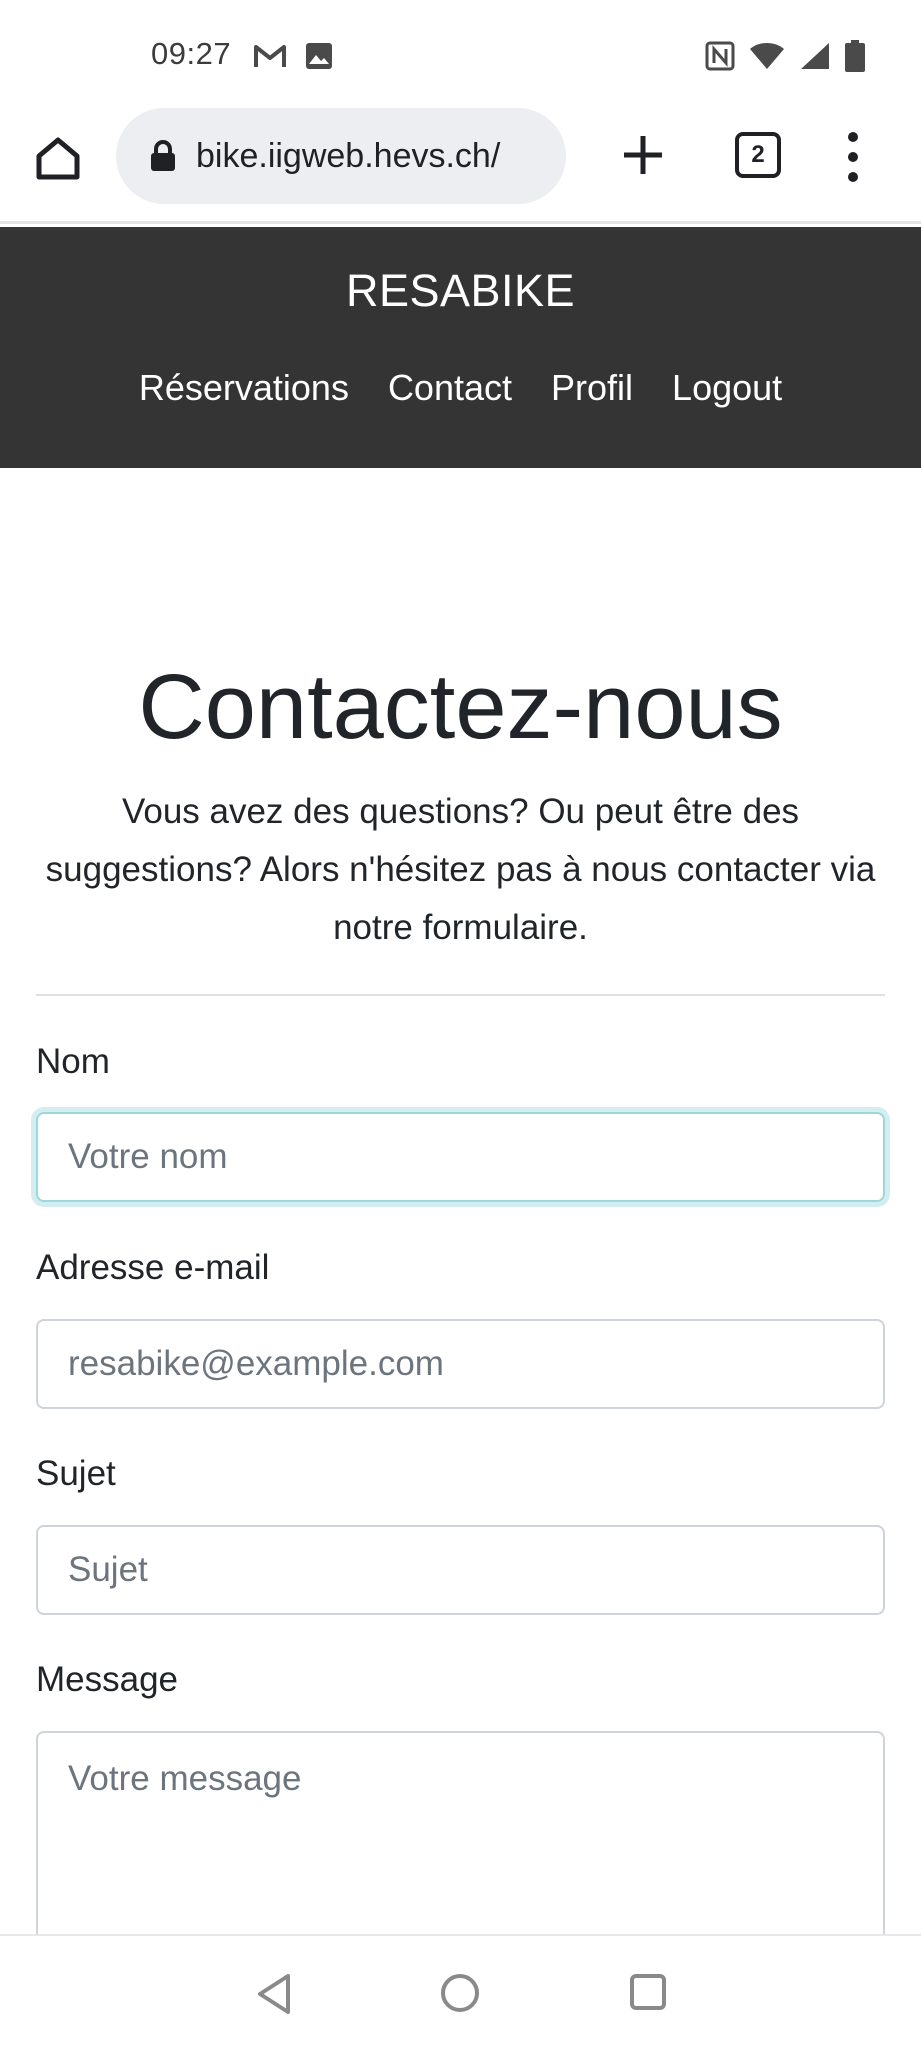  Describe the element at coordinates (293, 56) in the screenshot. I see `status-left-icons` at that location.